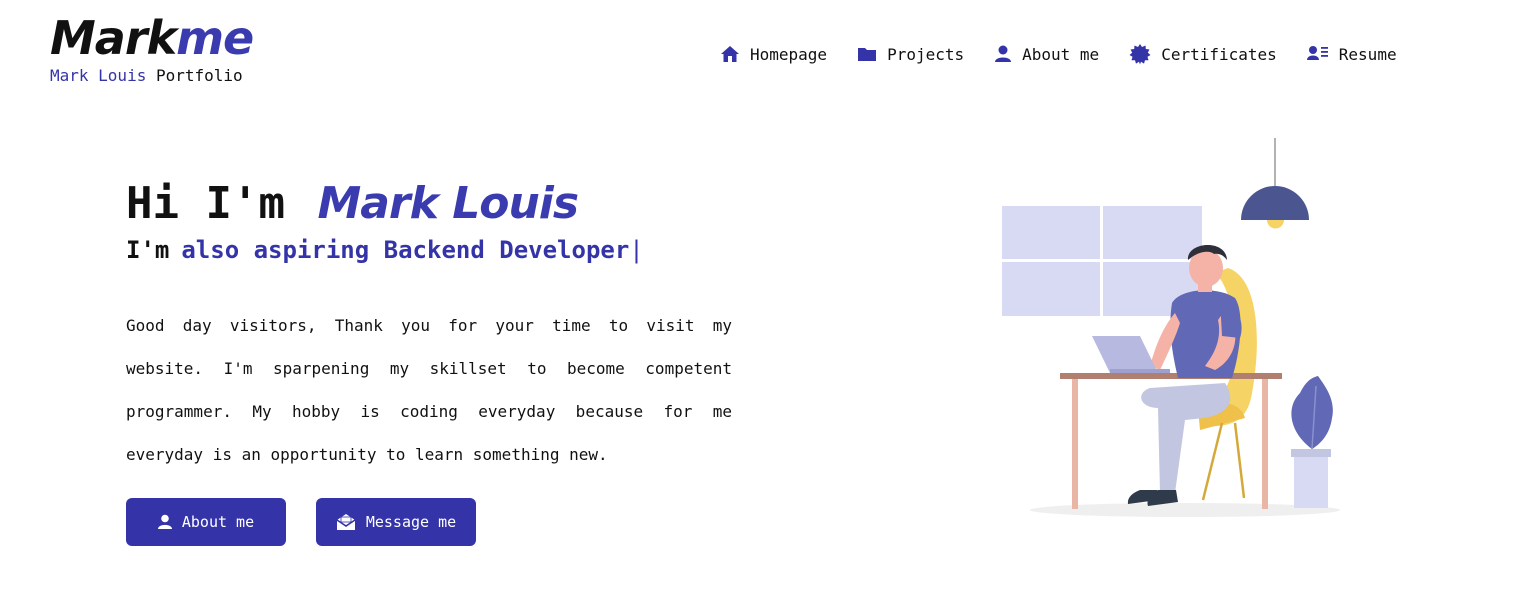 The height and width of the screenshot is (591, 1530). What do you see at coordinates (730, 54) in the screenshot?
I see `home-icon` at bounding box center [730, 54].